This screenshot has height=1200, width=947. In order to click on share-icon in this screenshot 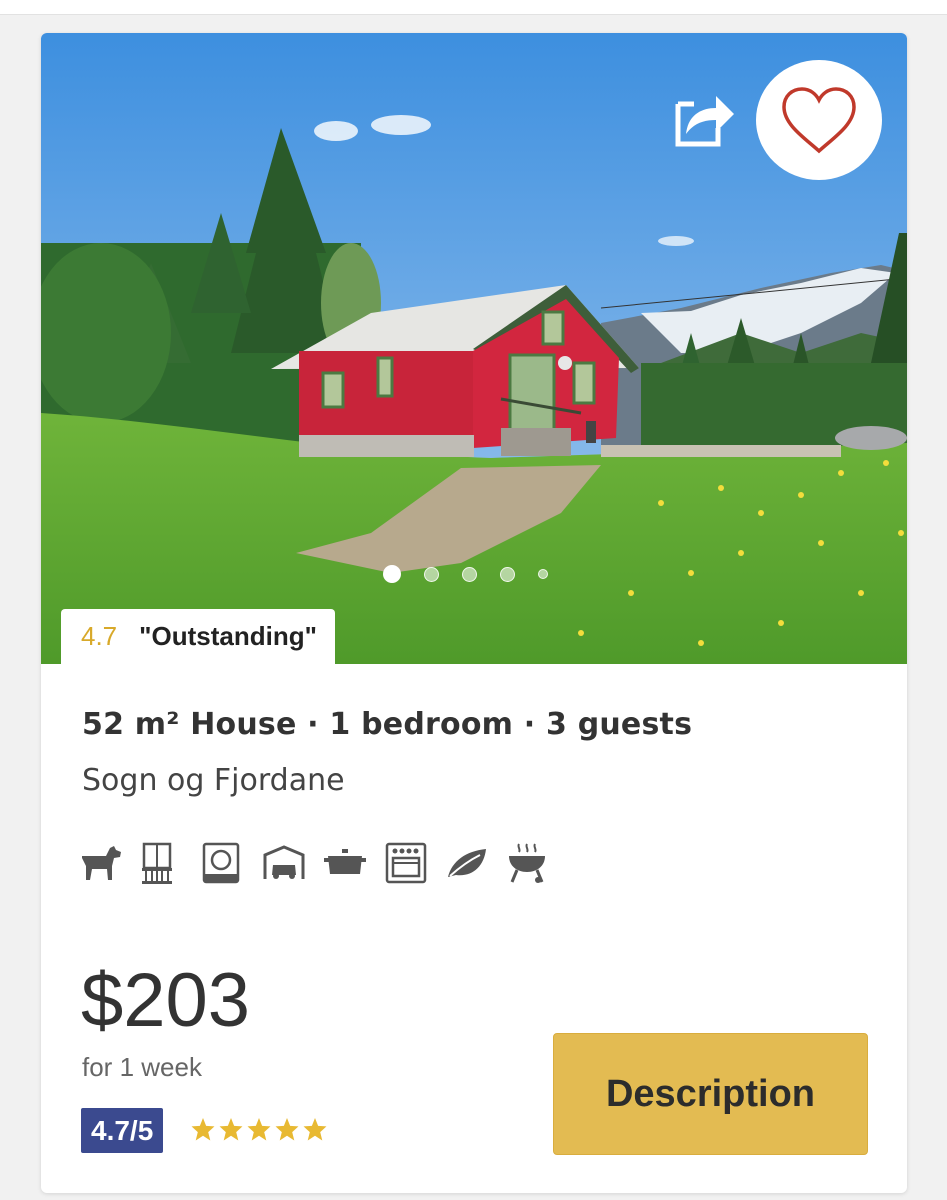, I will do `click(704, 121)`.